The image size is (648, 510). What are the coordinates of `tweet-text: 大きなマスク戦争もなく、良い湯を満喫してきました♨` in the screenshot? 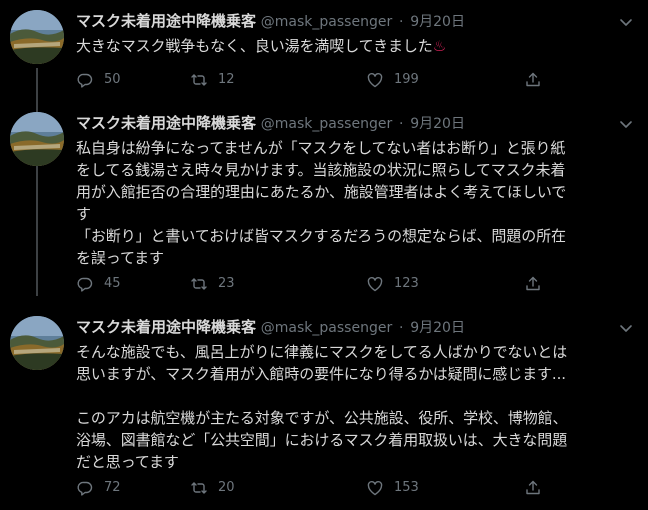 It's located at (352, 46).